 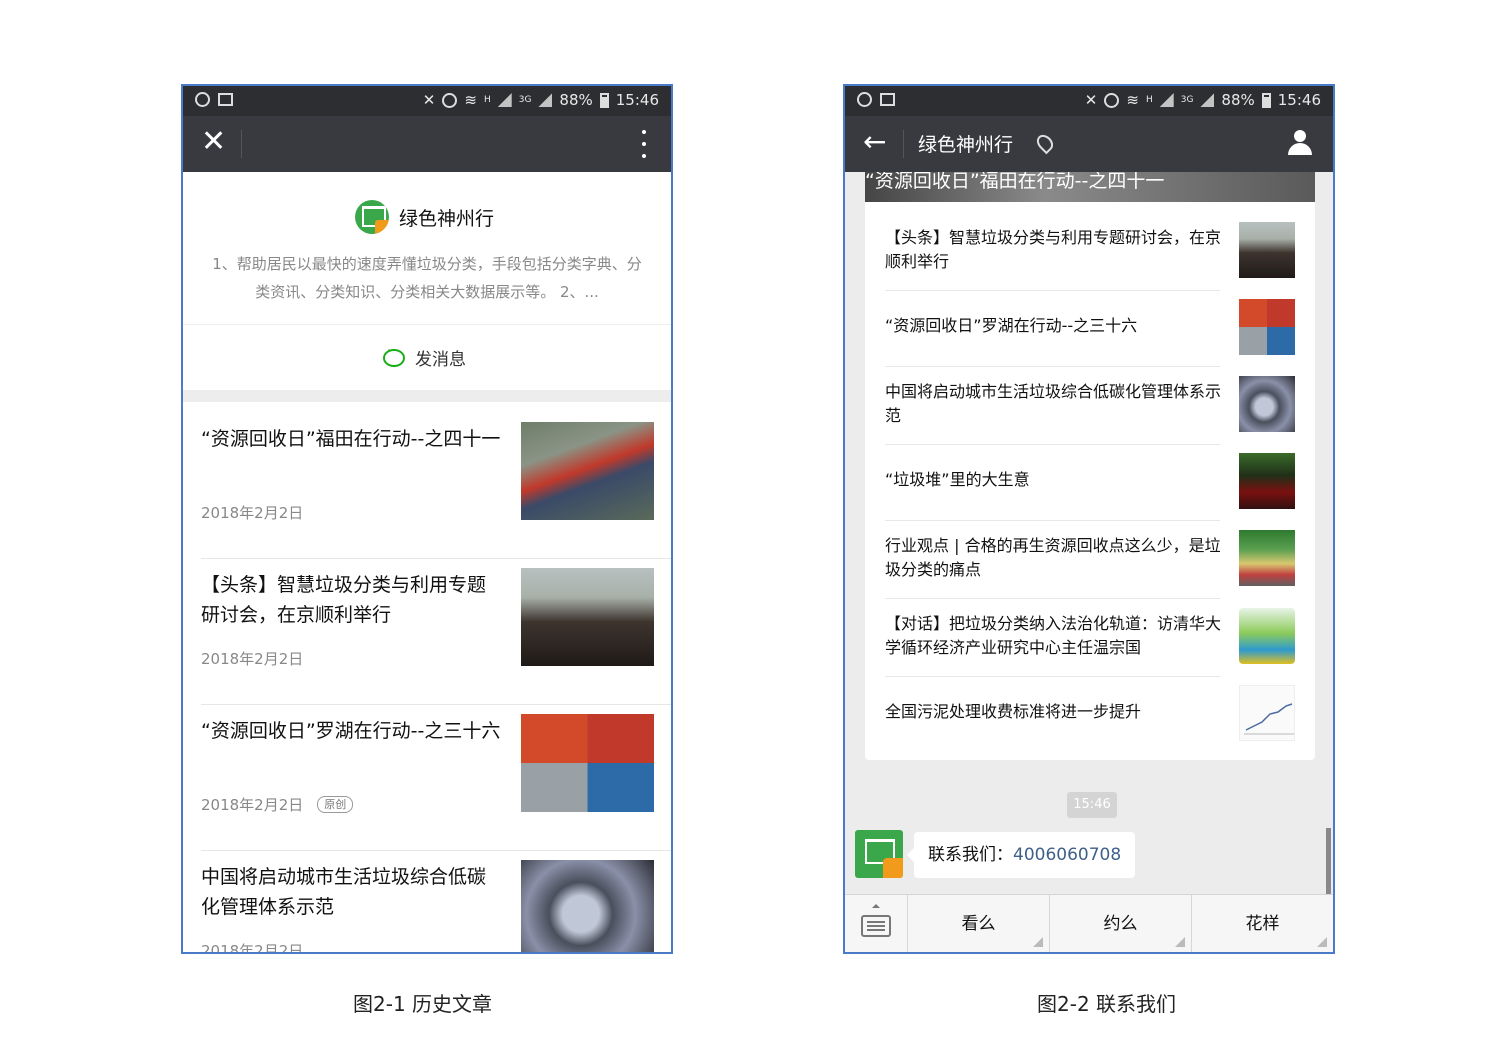 I want to click on menu-button-yueme: 约么, so click(x=1121, y=923).